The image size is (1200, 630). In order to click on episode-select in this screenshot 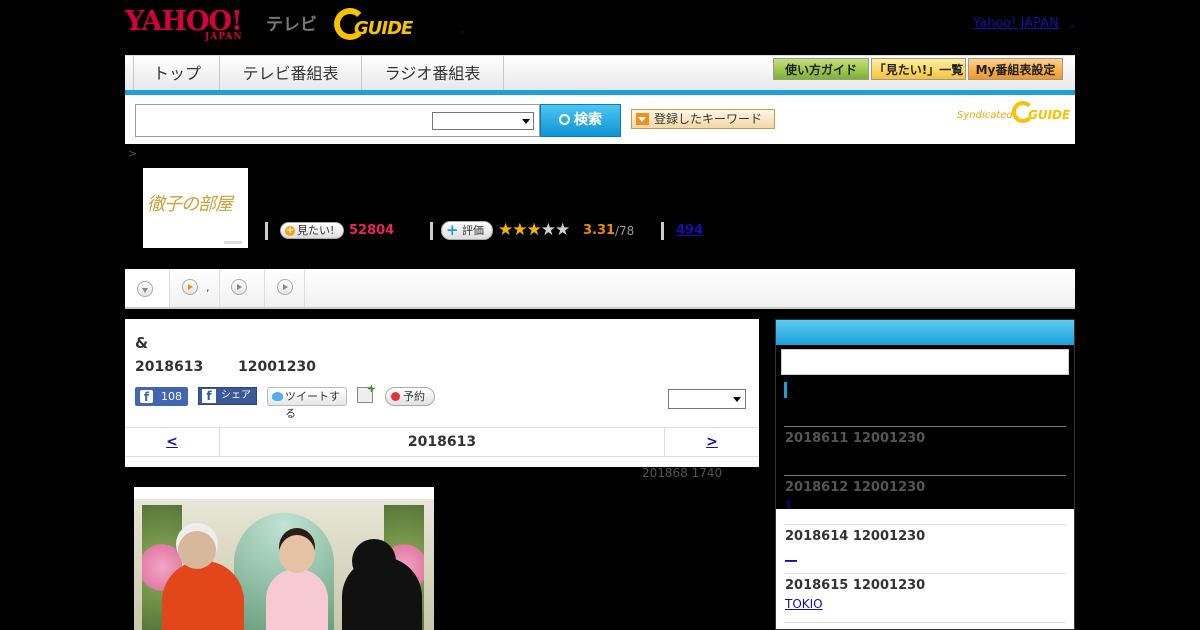, I will do `click(707, 399)`.